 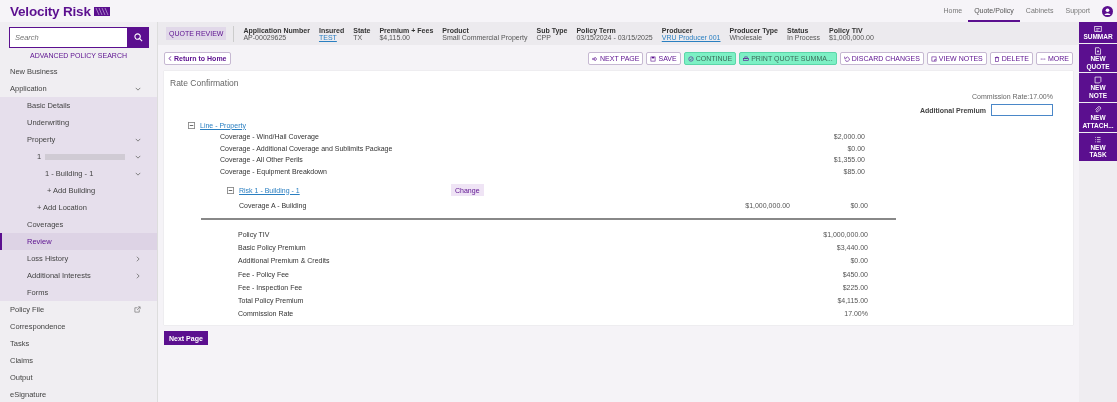 What do you see at coordinates (137, 309) in the screenshot?
I see `external-link-icon` at bounding box center [137, 309].